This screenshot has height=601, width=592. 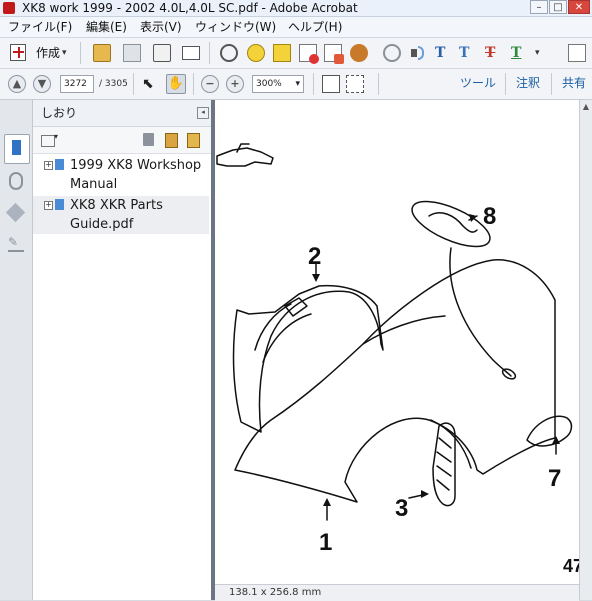 What do you see at coordinates (193, 140) in the screenshot?
I see `expand-bookmark-icon` at bounding box center [193, 140].